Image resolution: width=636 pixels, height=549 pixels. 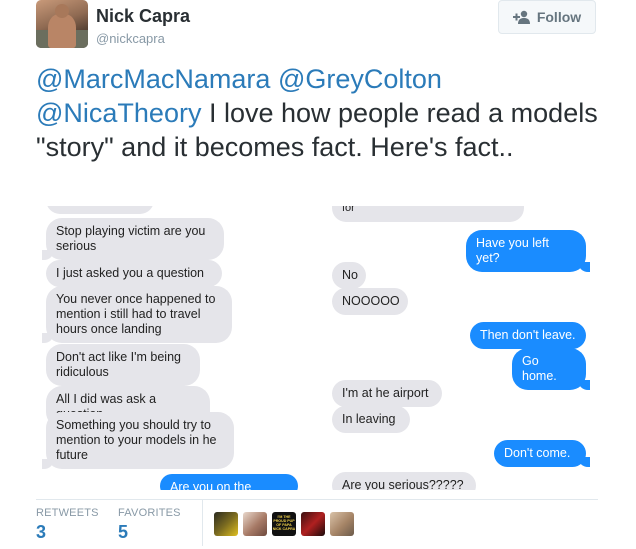 I want to click on message-partial-left, so click(x=100, y=210).